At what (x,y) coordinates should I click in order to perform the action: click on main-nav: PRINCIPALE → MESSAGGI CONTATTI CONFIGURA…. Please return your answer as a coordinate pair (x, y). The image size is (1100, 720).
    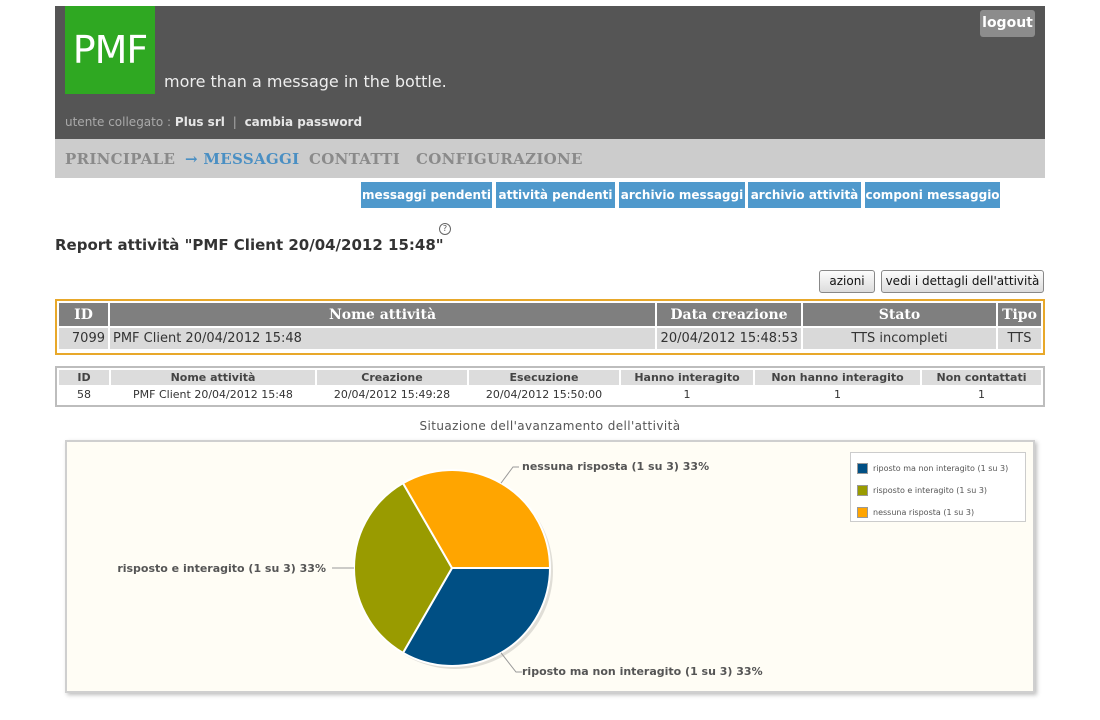
    Looking at the image, I should click on (550, 158).